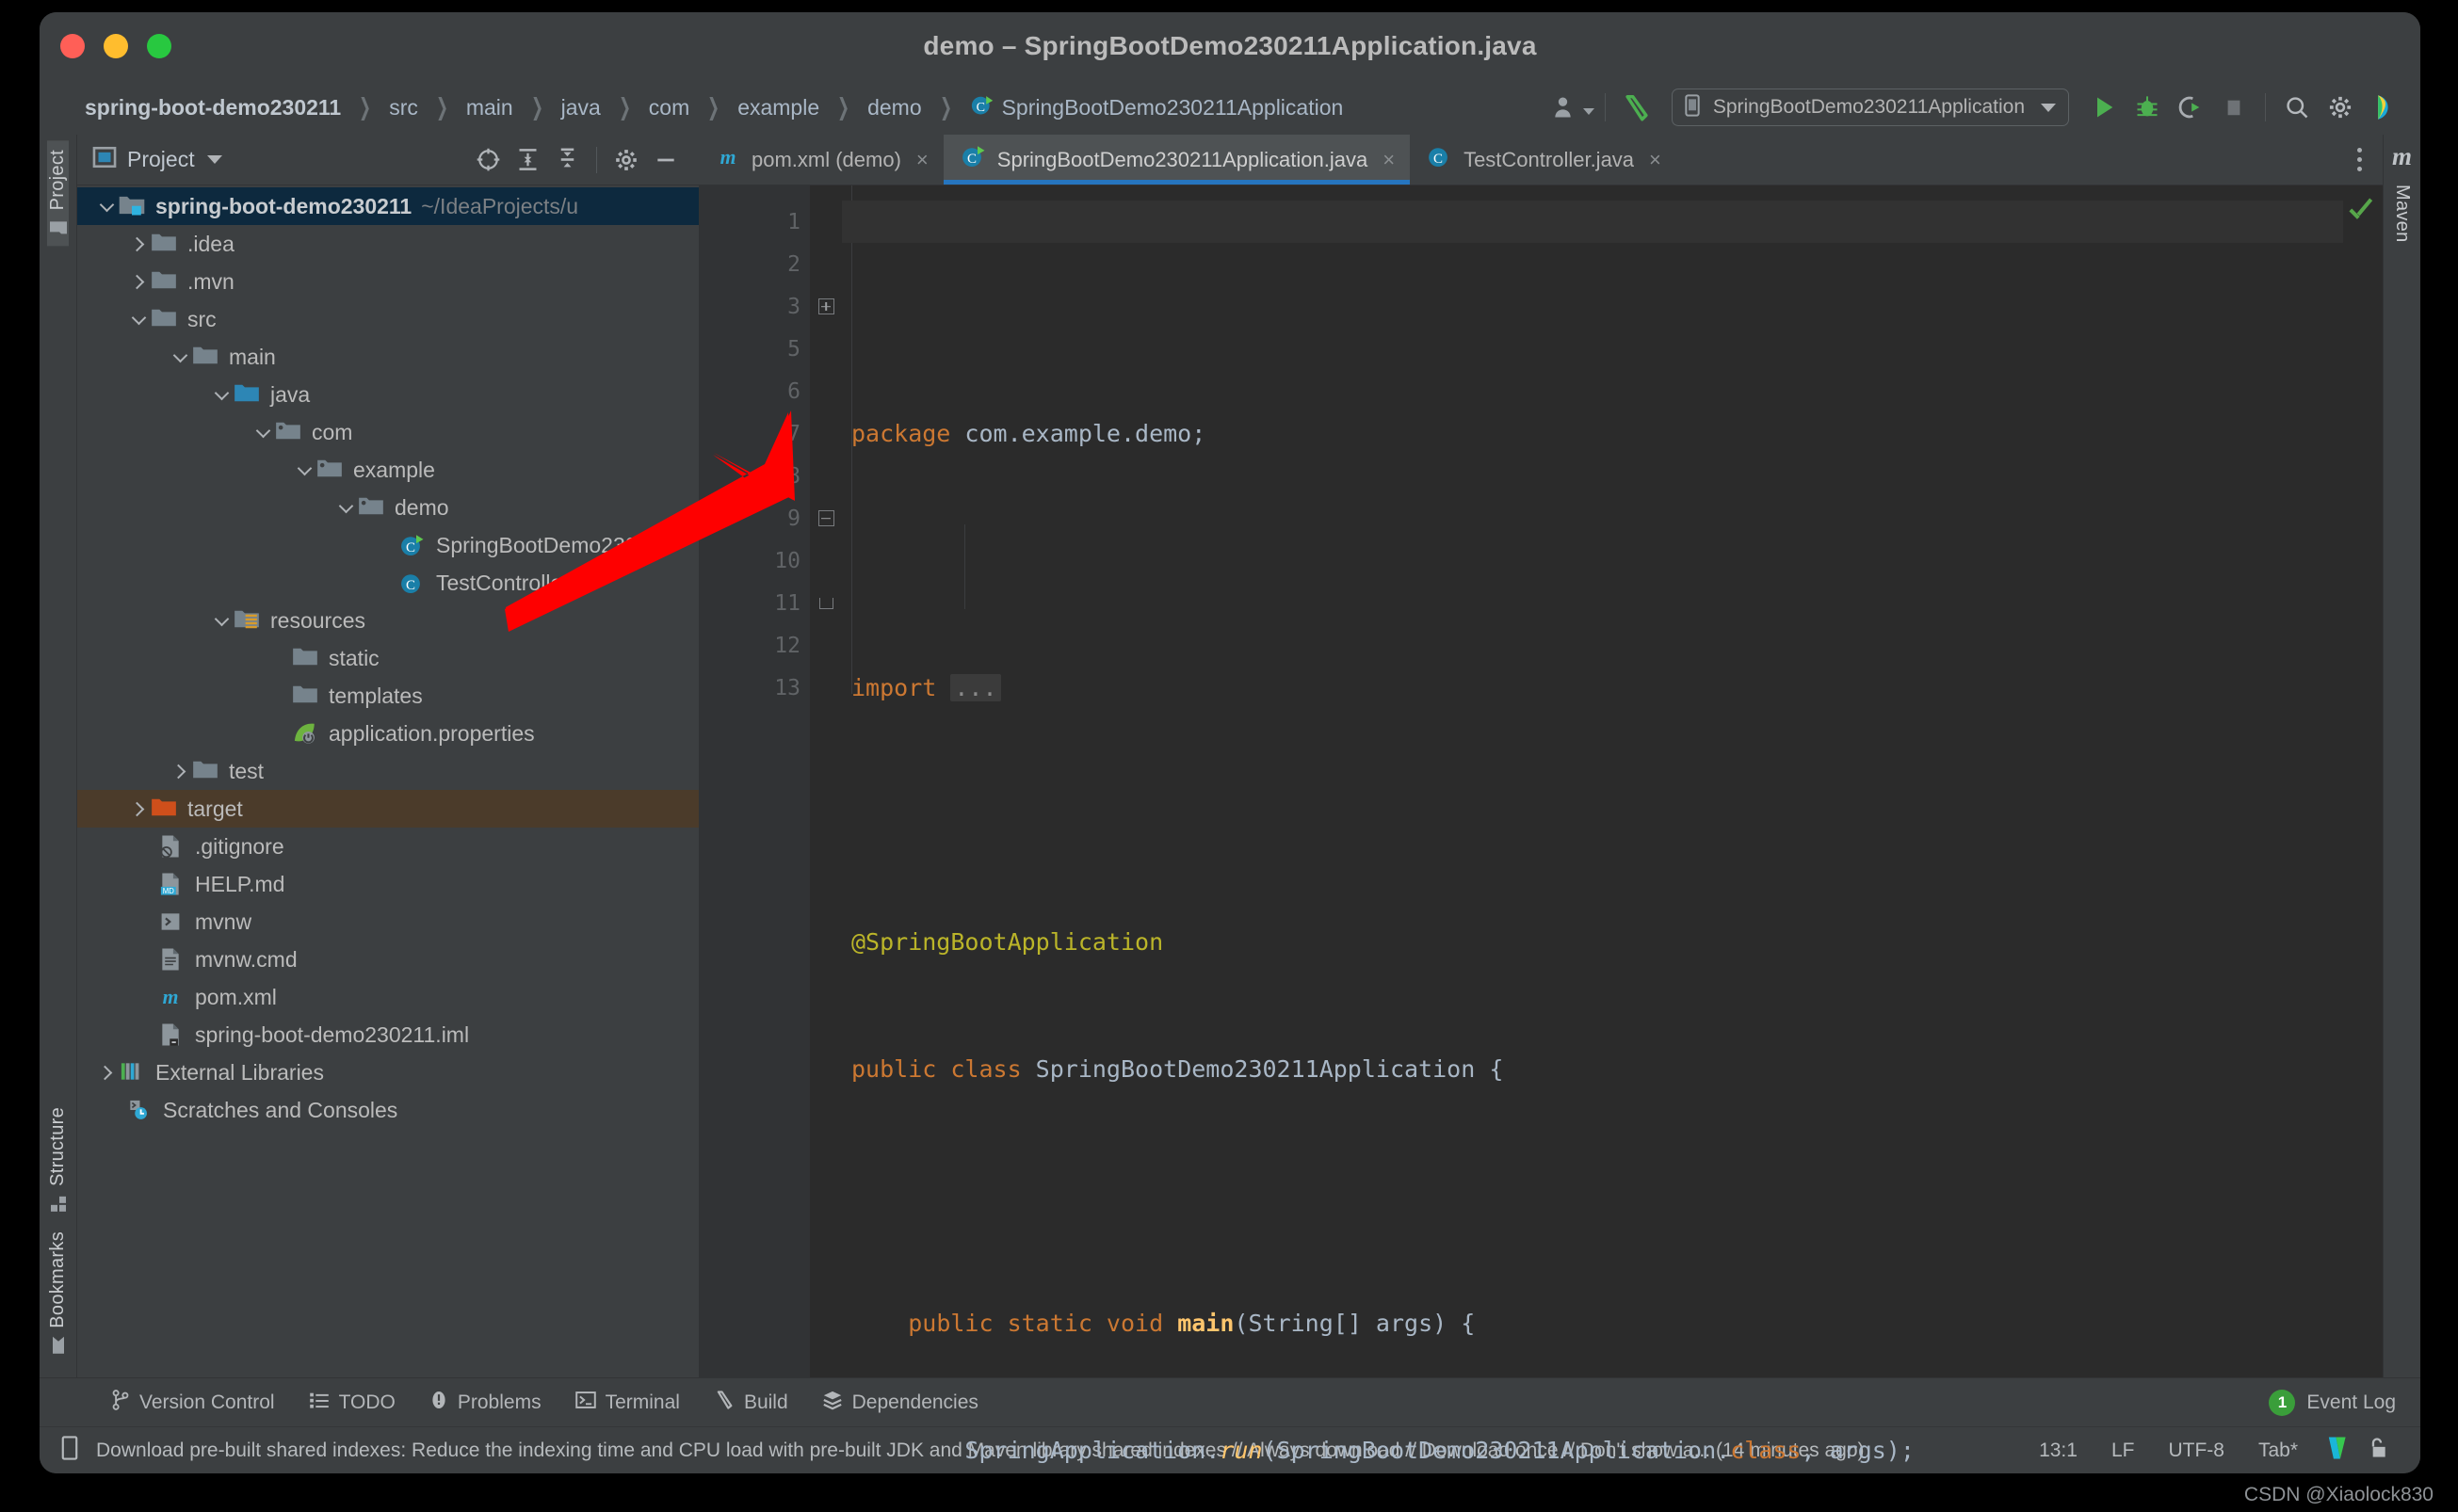  Describe the element at coordinates (2340, 107) in the screenshot. I see `settings-icon` at that location.